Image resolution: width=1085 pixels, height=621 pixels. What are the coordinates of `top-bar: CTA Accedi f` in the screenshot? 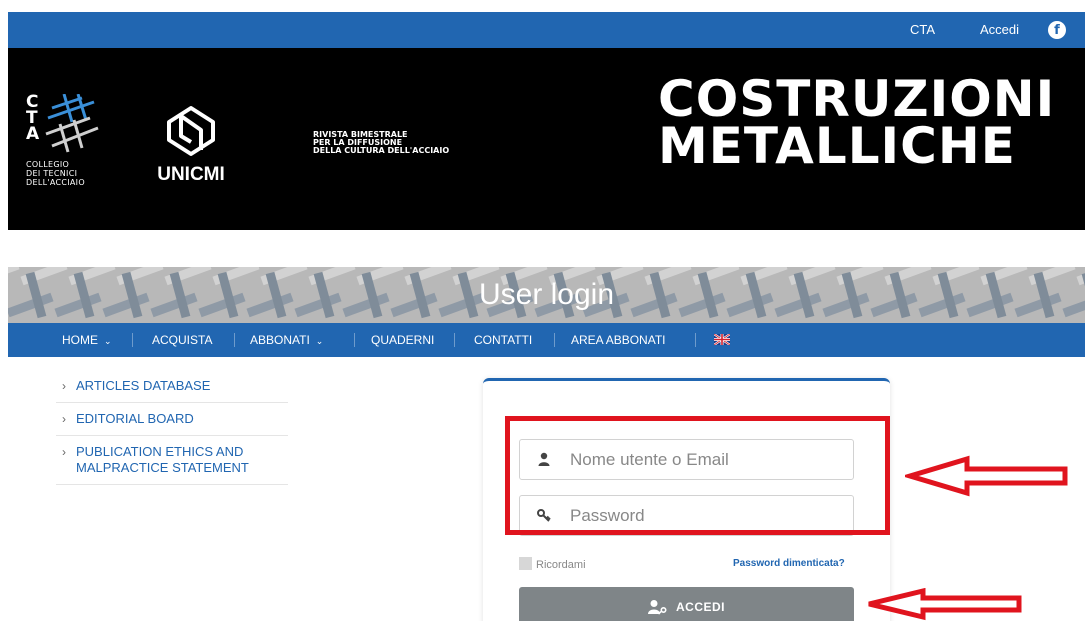 It's located at (546, 30).